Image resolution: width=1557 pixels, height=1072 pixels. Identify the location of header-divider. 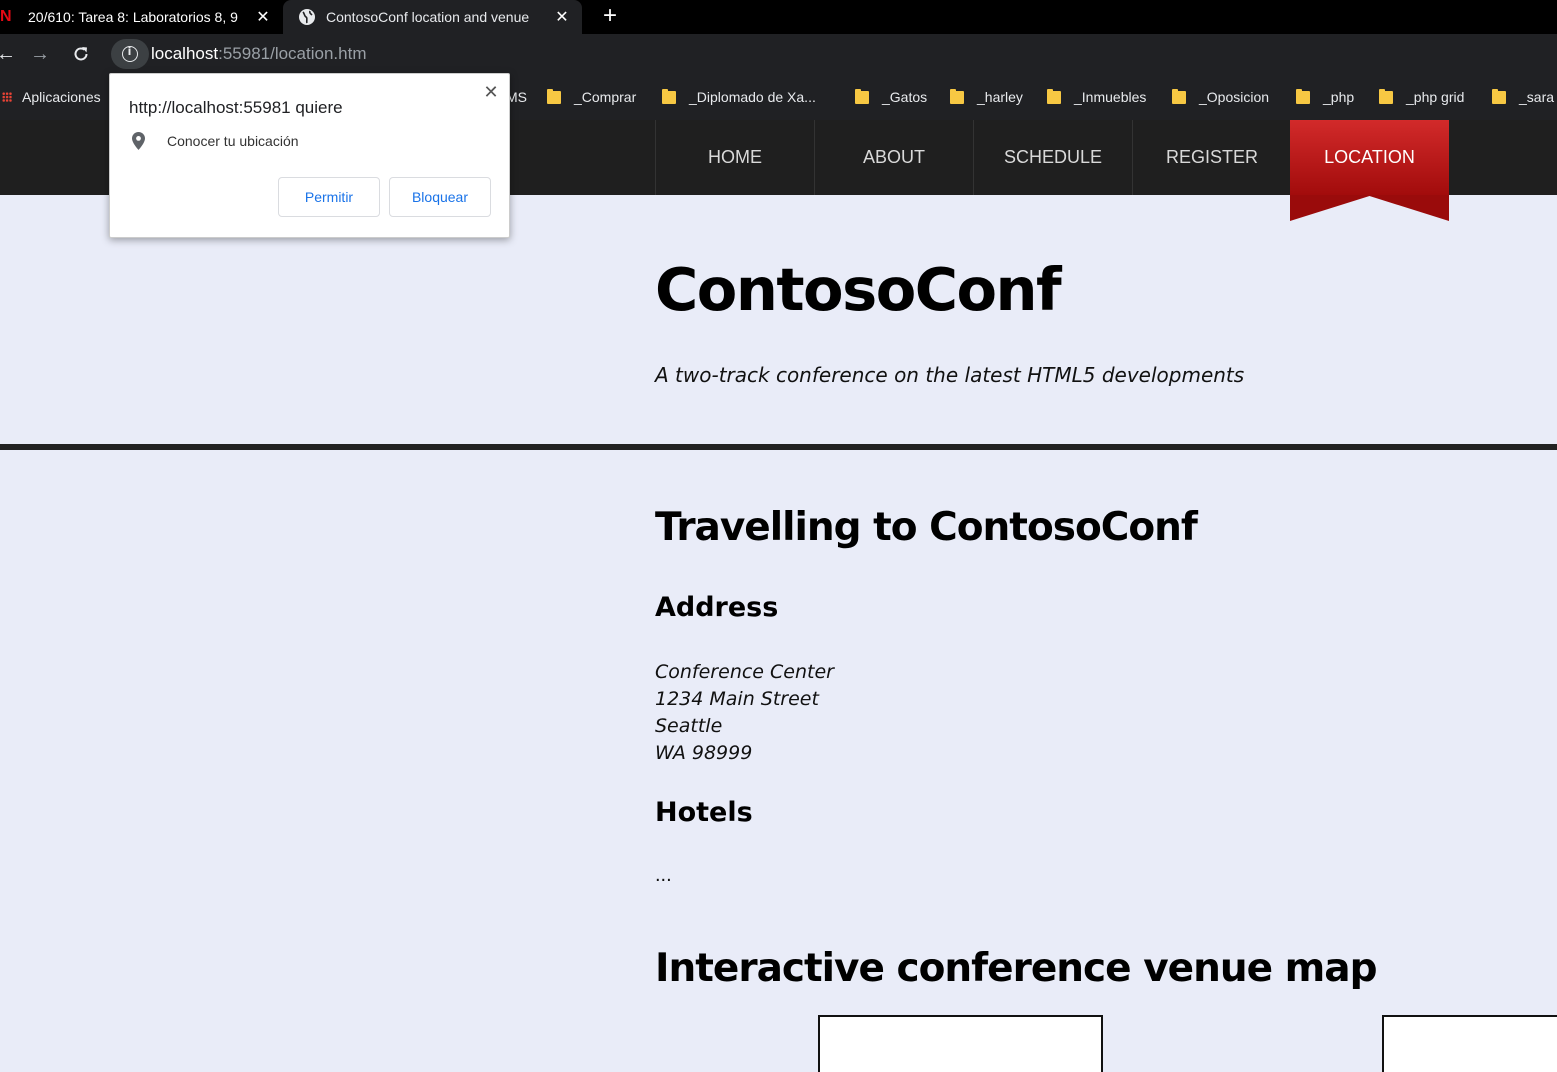
(778, 447).